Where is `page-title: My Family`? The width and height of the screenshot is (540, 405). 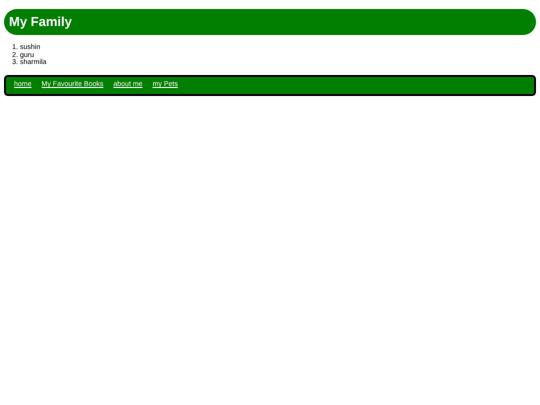
page-title: My Family is located at coordinates (40, 22).